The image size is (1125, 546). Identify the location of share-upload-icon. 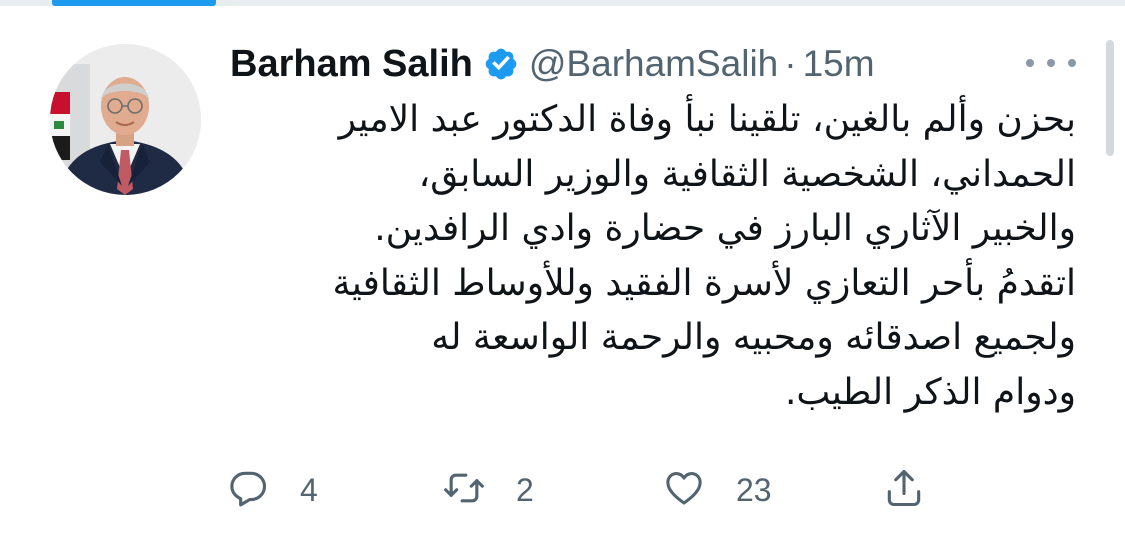
(904, 490).